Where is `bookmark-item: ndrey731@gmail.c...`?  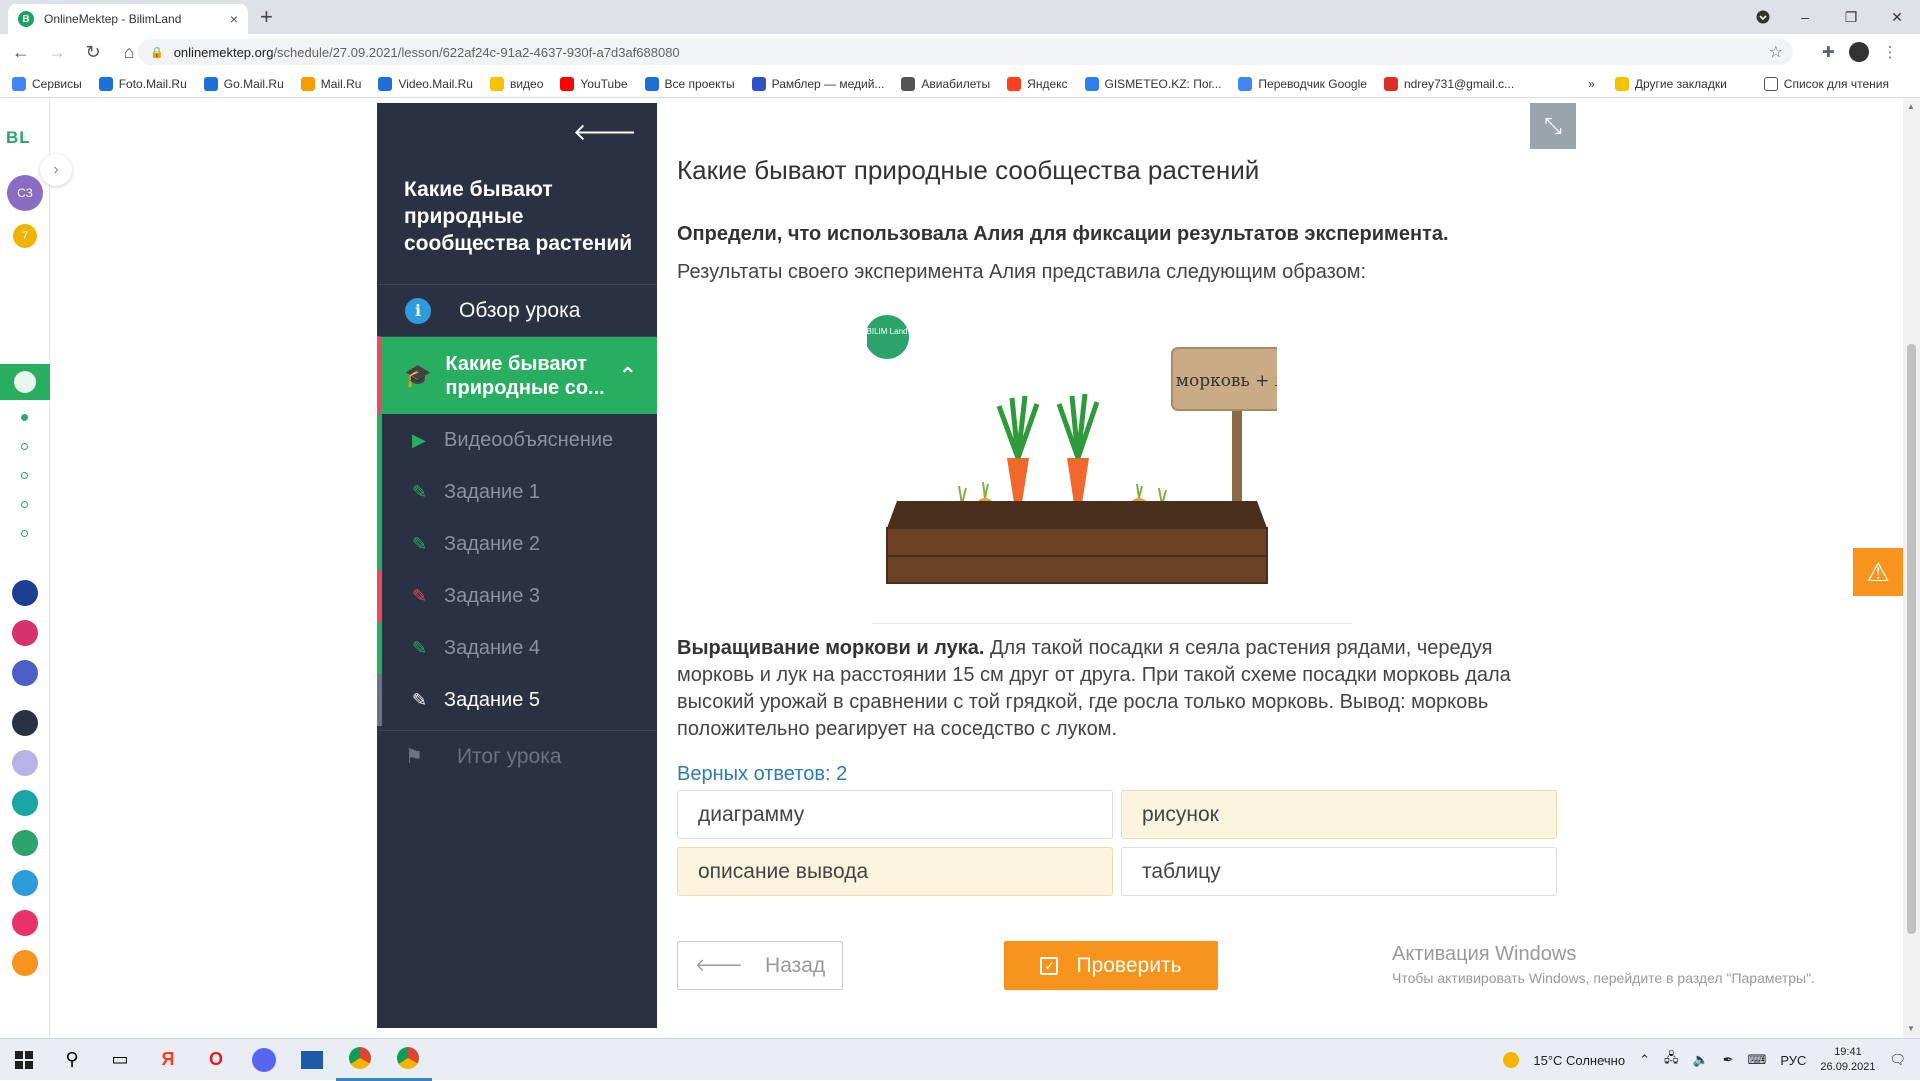 bookmark-item: ndrey731@gmail.c... is located at coordinates (1448, 83).